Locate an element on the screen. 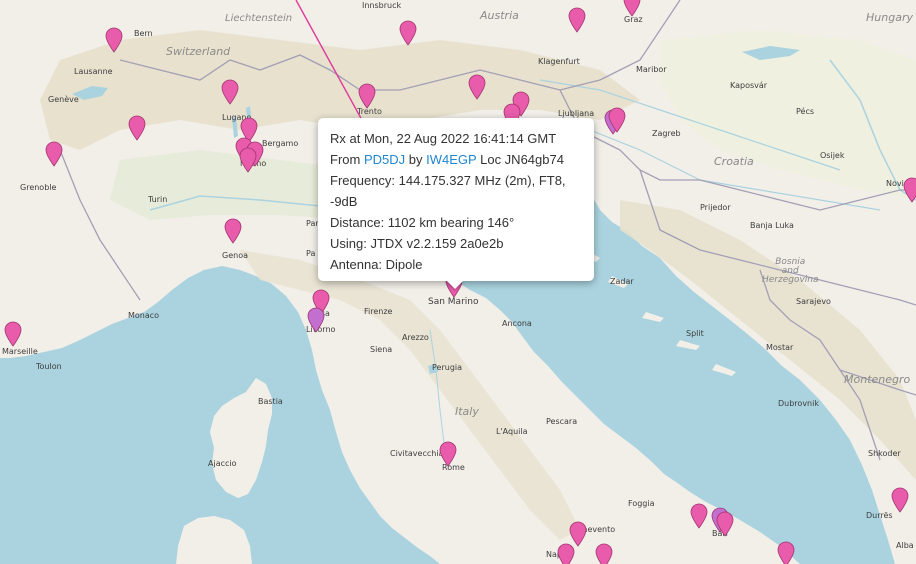 The image size is (916, 564). label-dubrovnik: Dubrovnik is located at coordinates (798, 403).